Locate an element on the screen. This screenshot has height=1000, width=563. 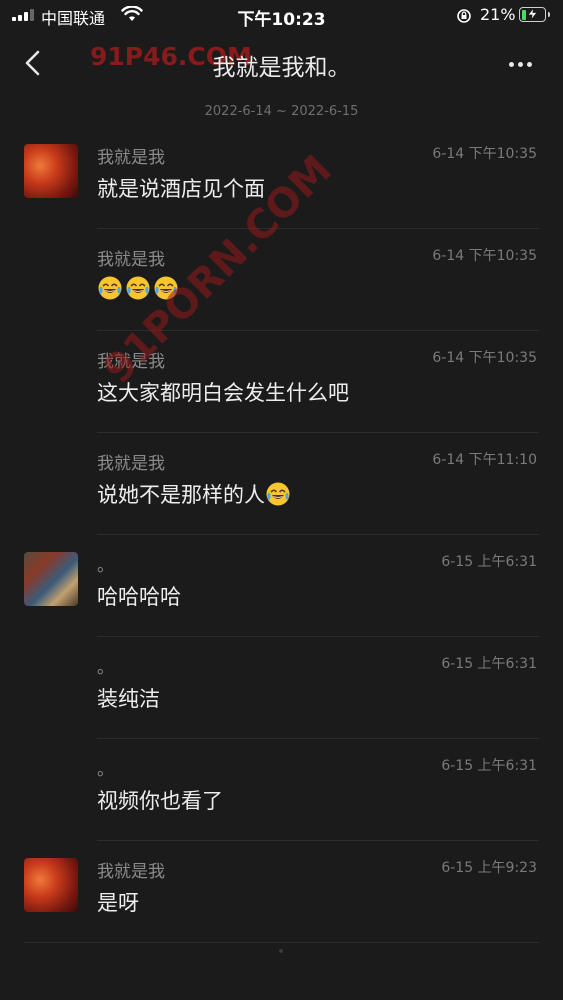
message-text-content: 装纯洁 is located at coordinates (128, 699).